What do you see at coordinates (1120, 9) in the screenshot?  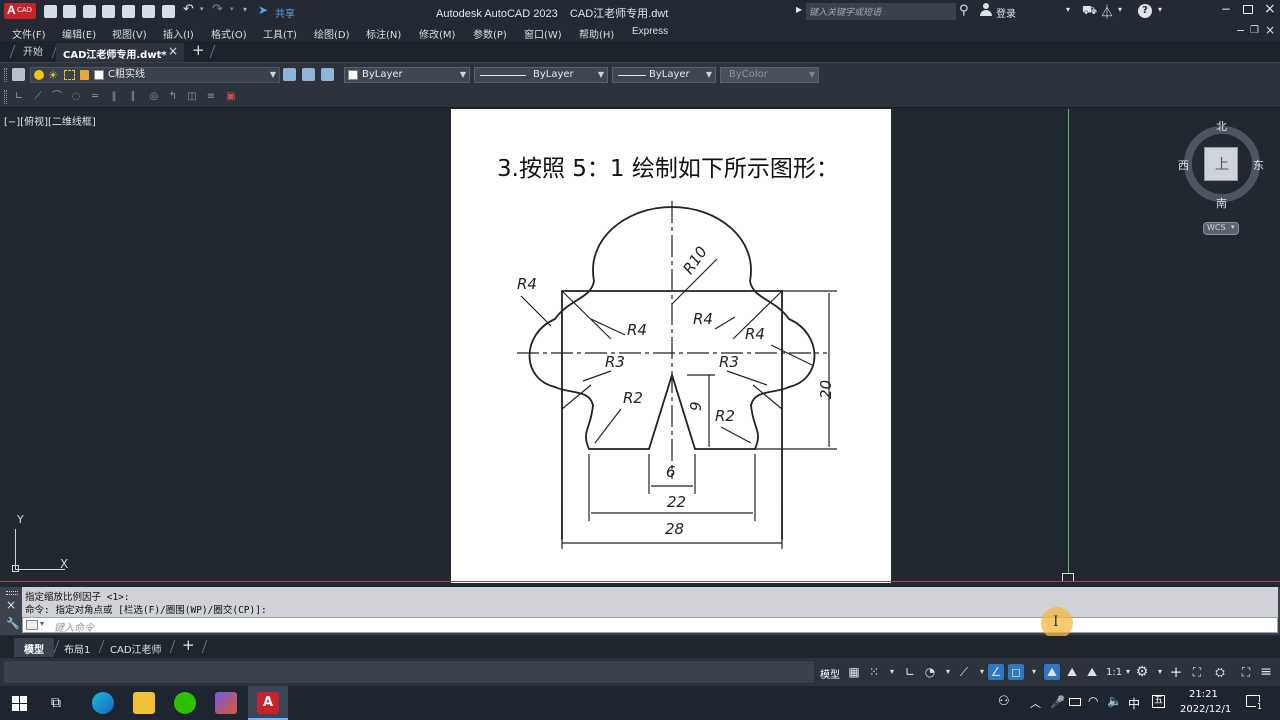 I see `app-dropdown-icon: ▾` at bounding box center [1120, 9].